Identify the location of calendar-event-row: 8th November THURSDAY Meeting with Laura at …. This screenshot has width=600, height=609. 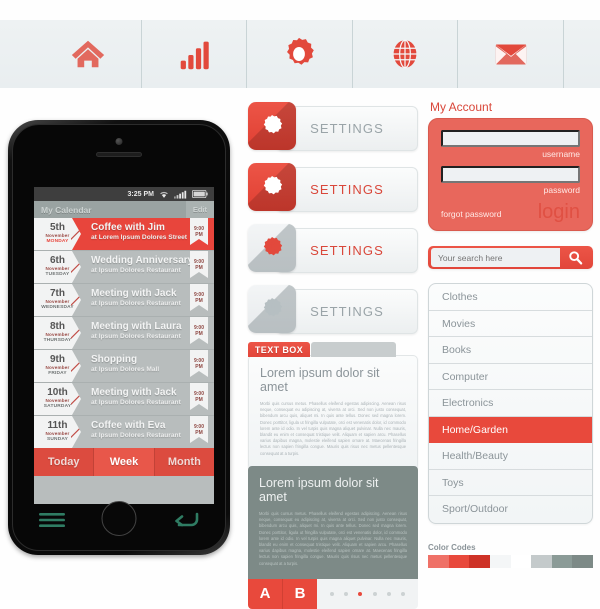
(124, 332).